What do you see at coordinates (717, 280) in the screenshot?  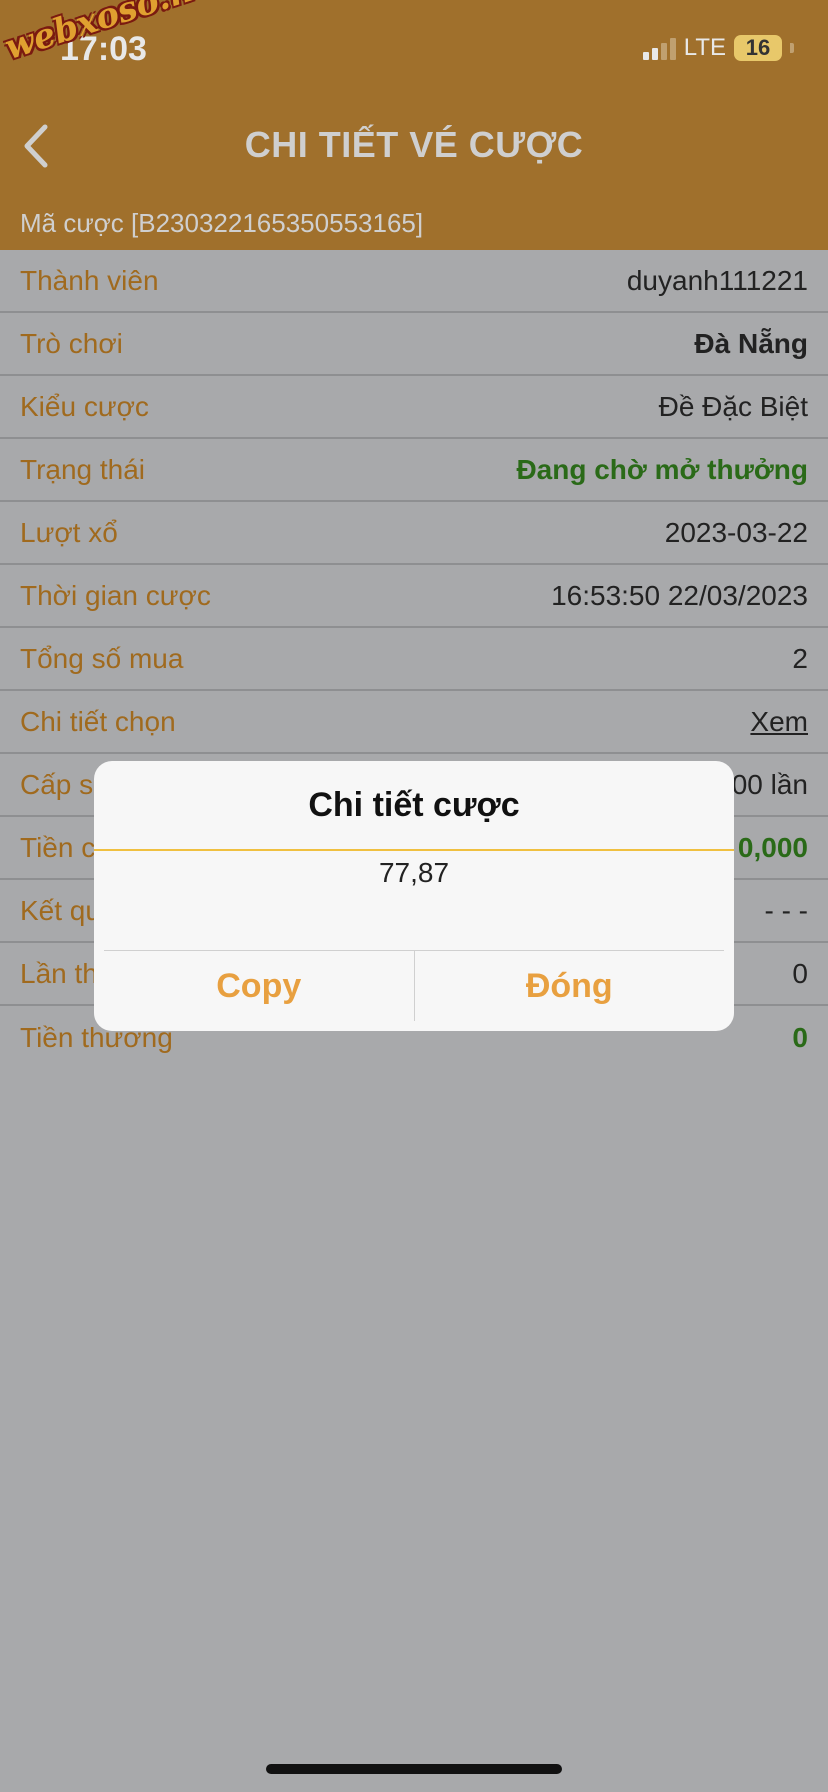 I see `row-value: duyanh111221` at bounding box center [717, 280].